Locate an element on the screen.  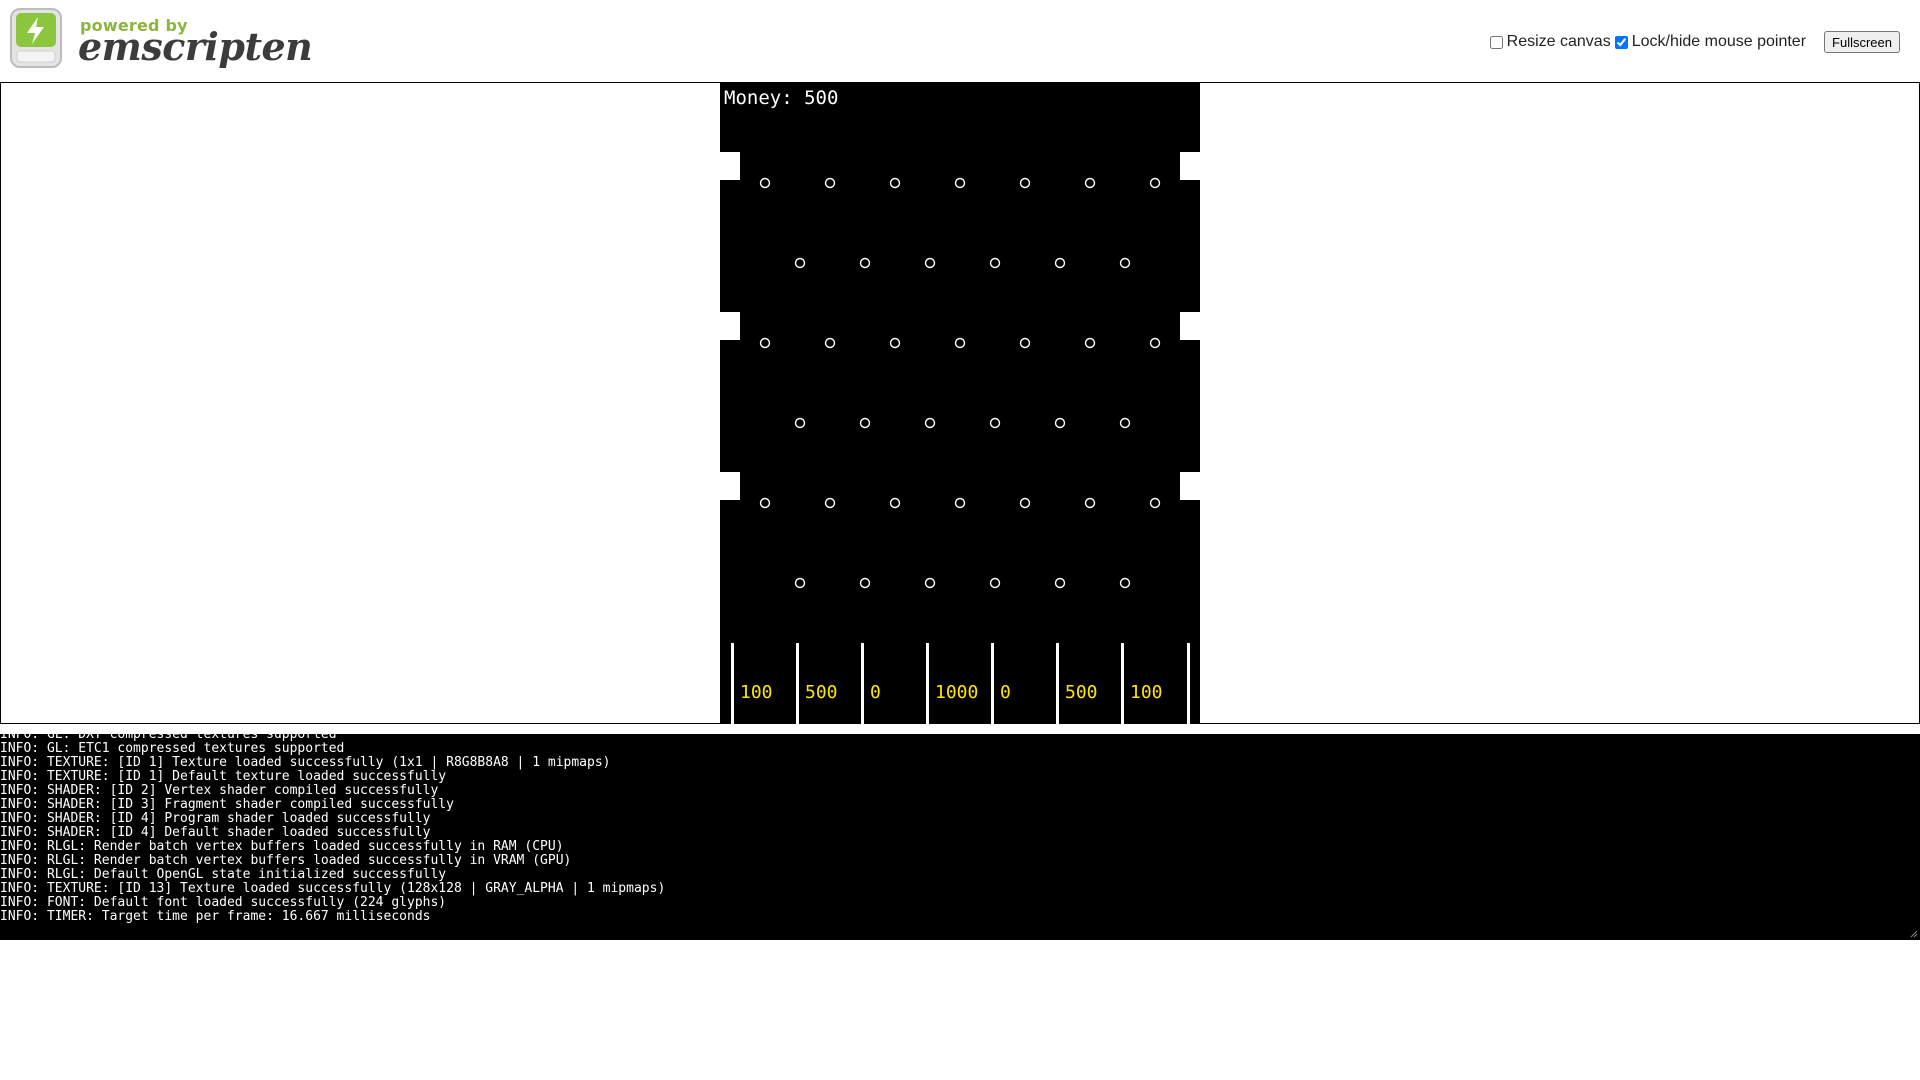
emscripten-logo-icon is located at coordinates (36, 38).